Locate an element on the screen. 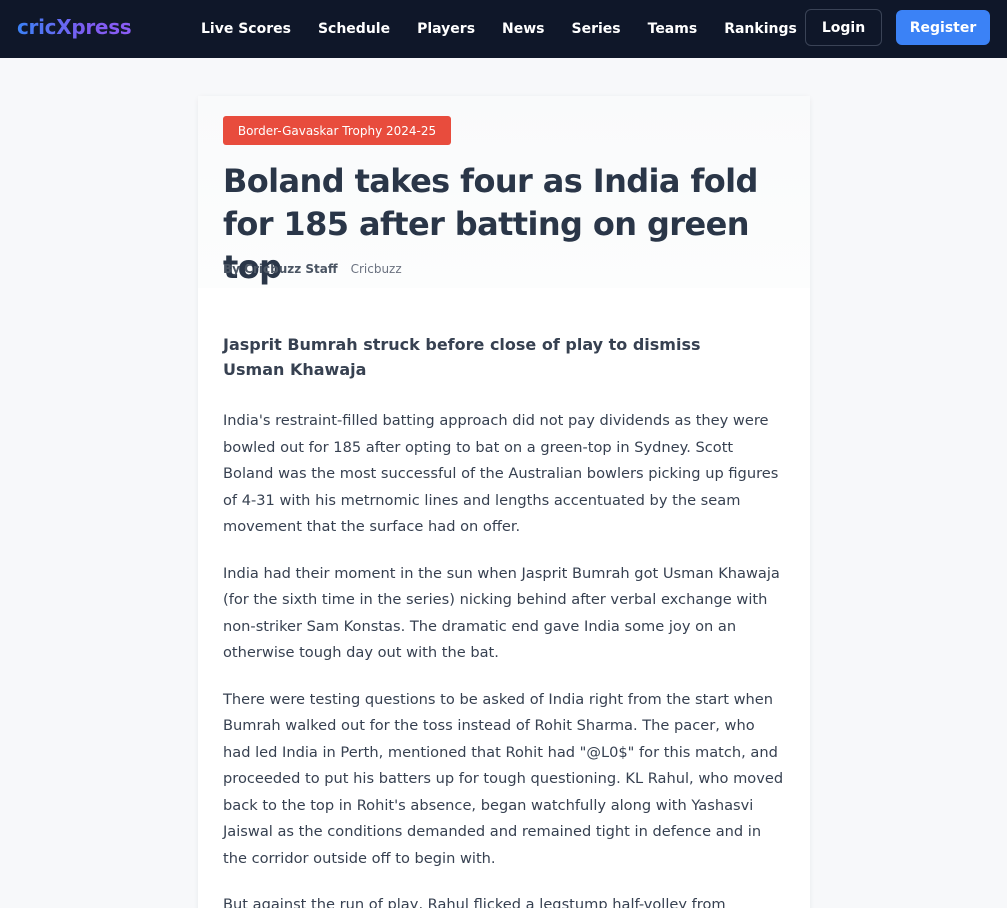 The width and height of the screenshot is (1007, 908). nav-link-players: Players is located at coordinates (446, 29).